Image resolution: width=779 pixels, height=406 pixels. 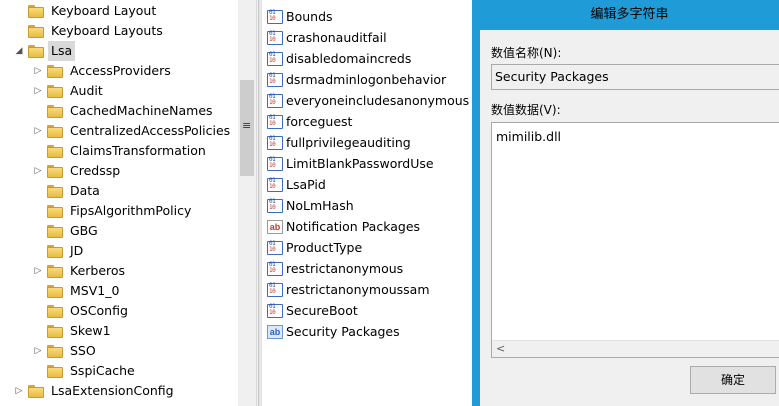 I want to click on value-name: LimitBlankPasswordUse, so click(x=360, y=163).